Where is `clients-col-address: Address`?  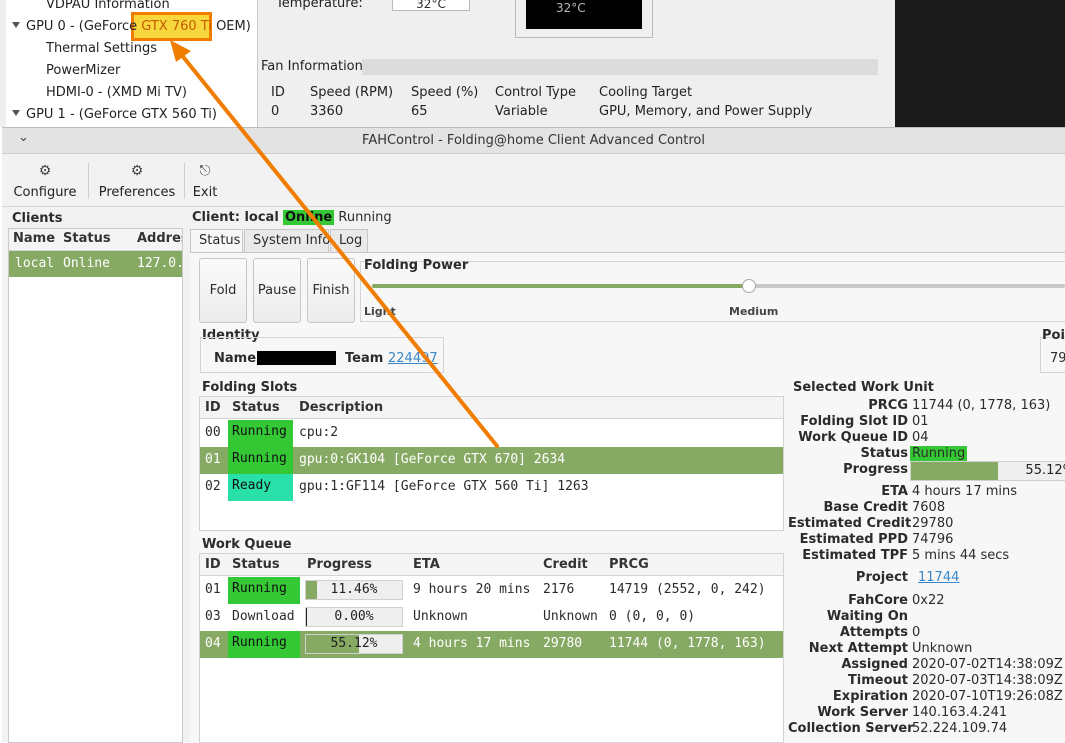
clients-col-address: Address is located at coordinates (159, 238).